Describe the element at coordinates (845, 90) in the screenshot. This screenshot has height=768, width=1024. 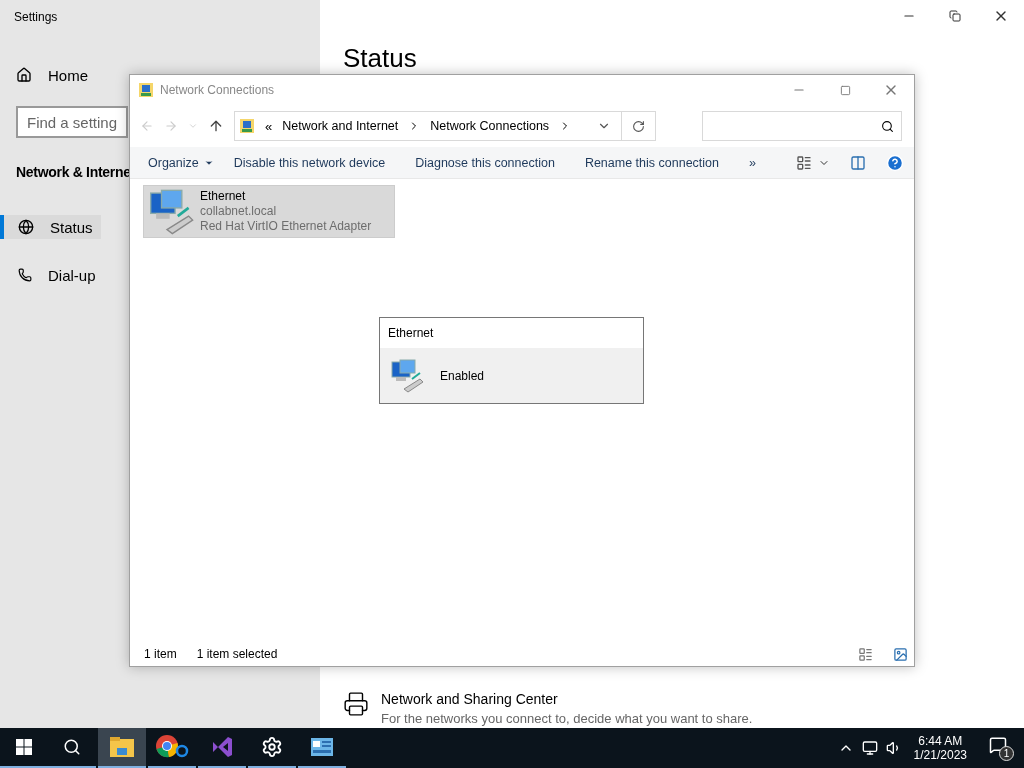
I see `maximize-icon` at that location.